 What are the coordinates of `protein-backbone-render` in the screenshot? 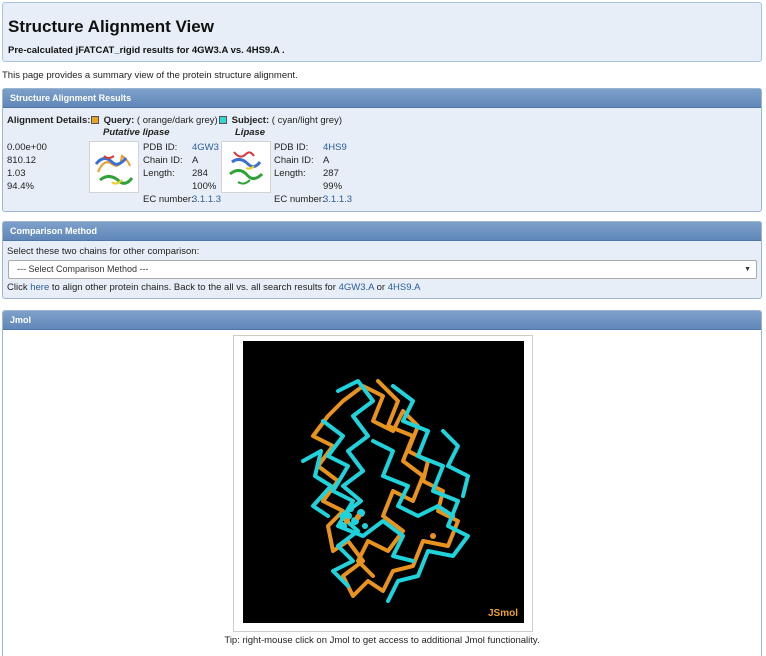 It's located at (385, 491).